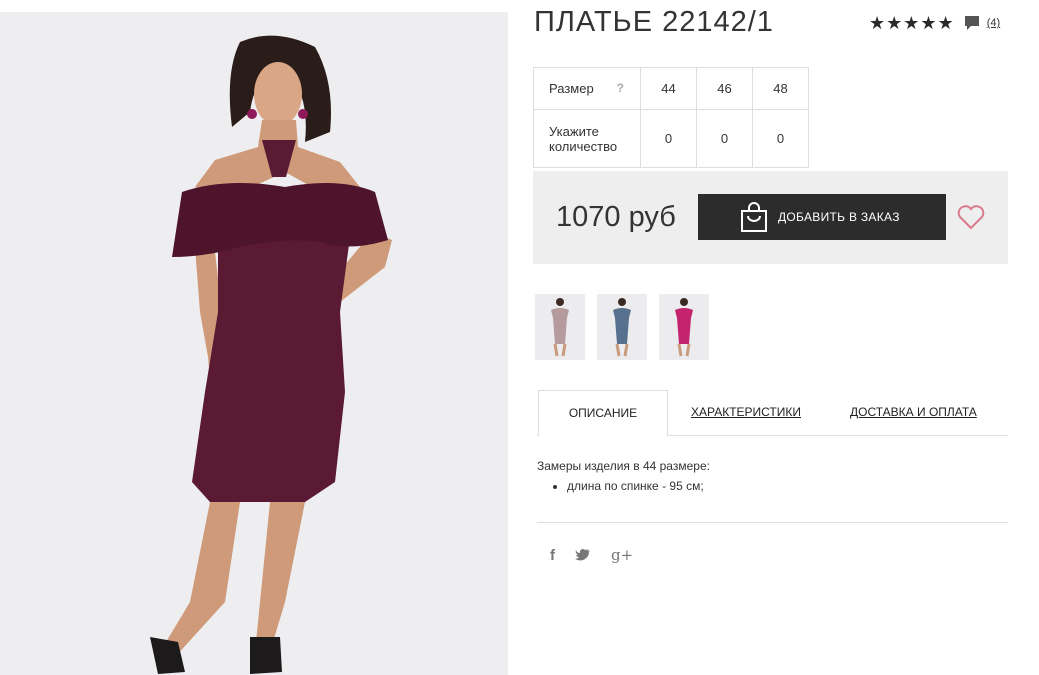 This screenshot has width=1039, height=675. What do you see at coordinates (972, 23) in the screenshot?
I see `comment-icon` at bounding box center [972, 23].